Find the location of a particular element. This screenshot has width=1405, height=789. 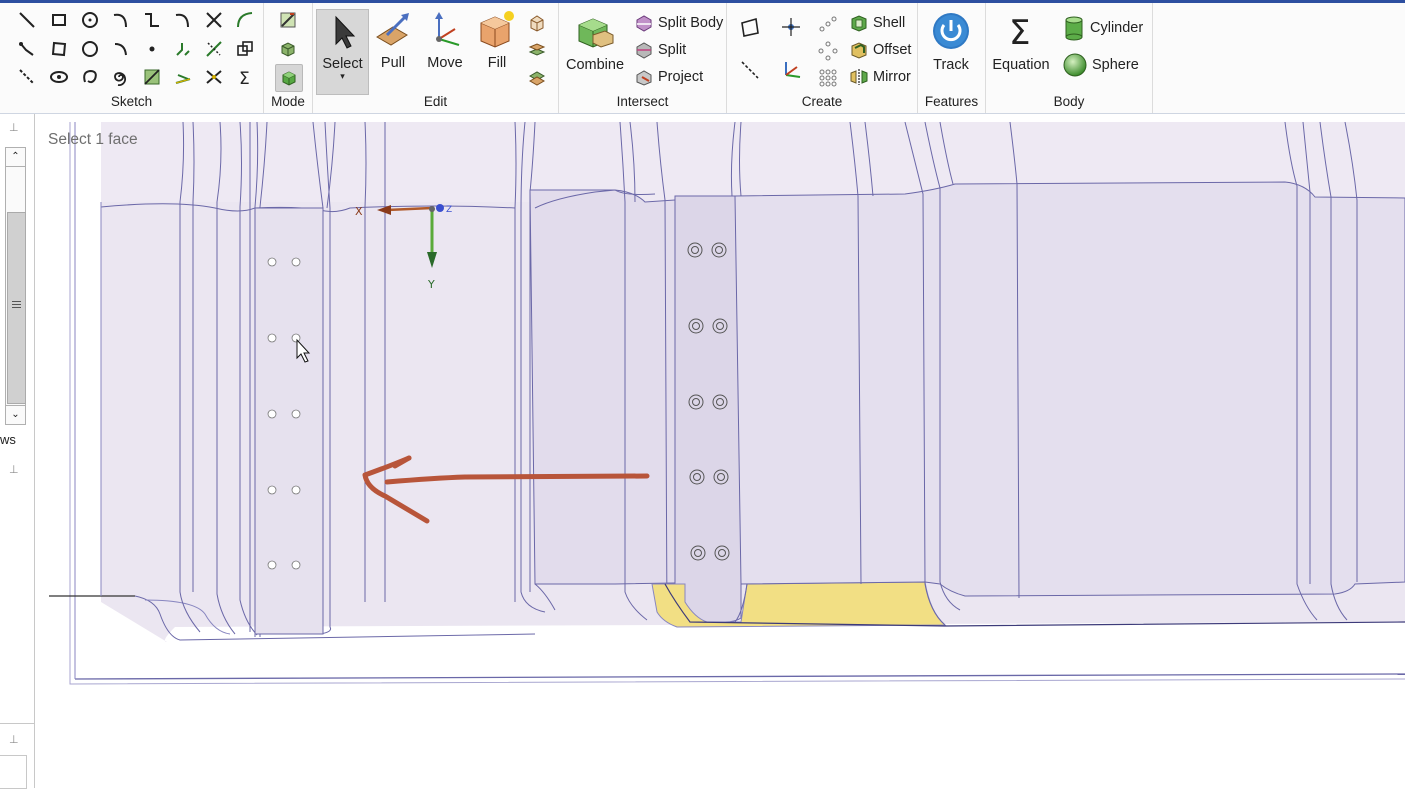

project-button: Project is located at coordinates (668, 77).